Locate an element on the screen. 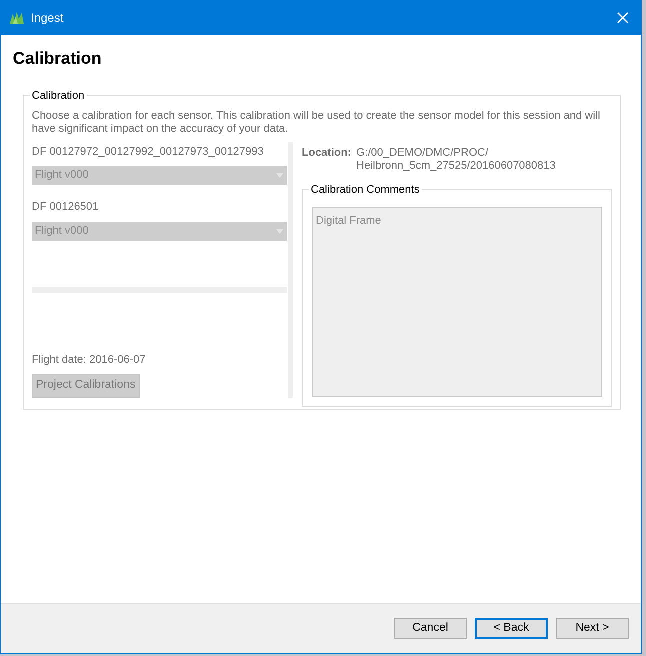  window-title: Ingest is located at coordinates (47, 18).